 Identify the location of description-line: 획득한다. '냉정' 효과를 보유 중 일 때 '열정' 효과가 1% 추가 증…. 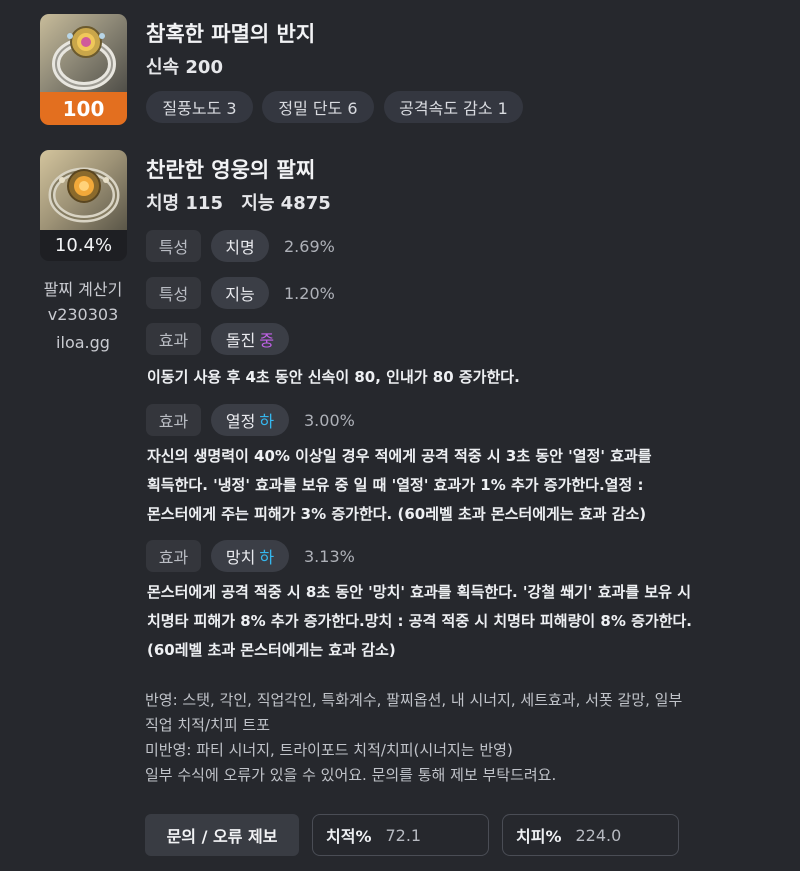
(395, 485).